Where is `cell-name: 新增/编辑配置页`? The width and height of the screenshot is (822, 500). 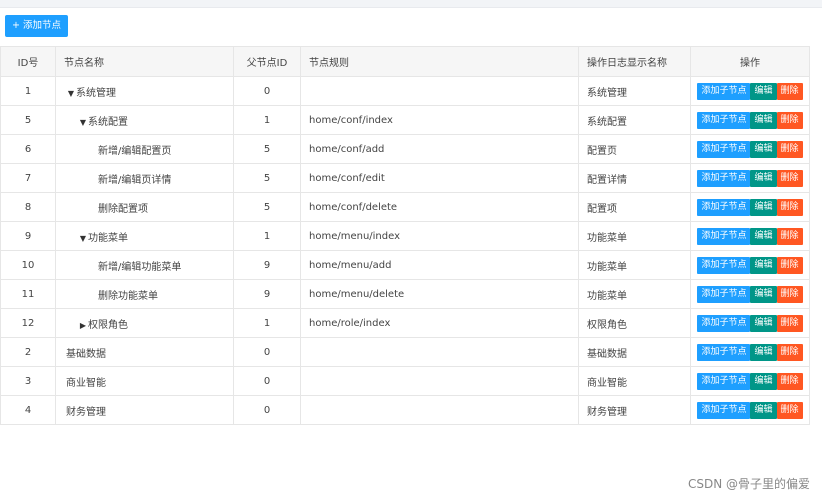
cell-name: 新增/编辑配置页 is located at coordinates (144, 149).